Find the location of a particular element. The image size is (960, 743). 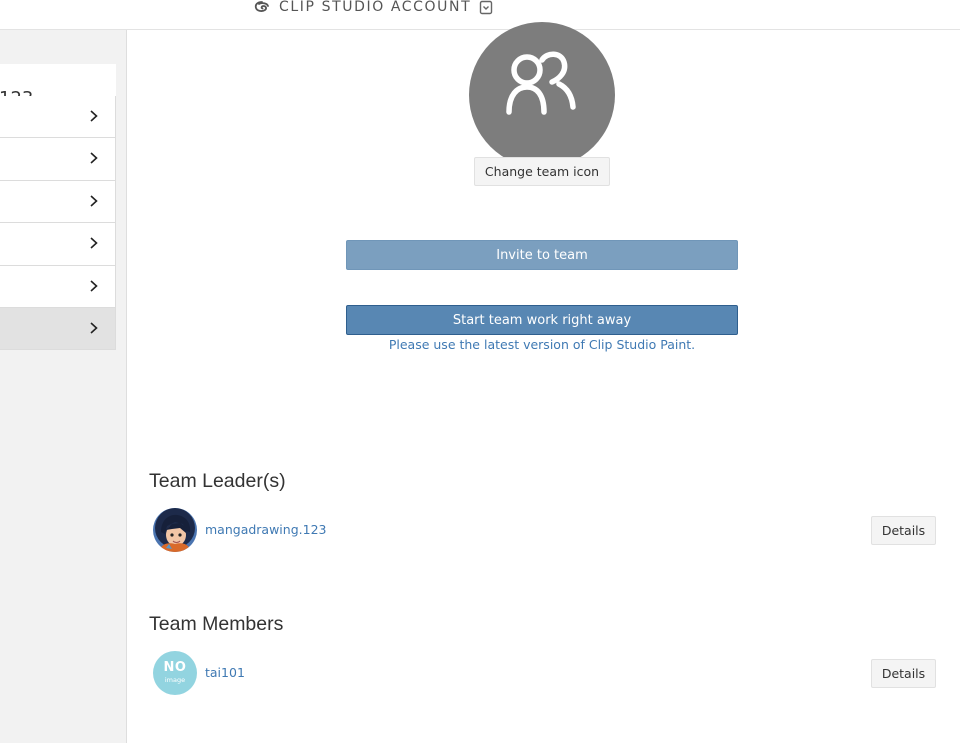

clip-studio-swirl-icon is located at coordinates (261, 6).